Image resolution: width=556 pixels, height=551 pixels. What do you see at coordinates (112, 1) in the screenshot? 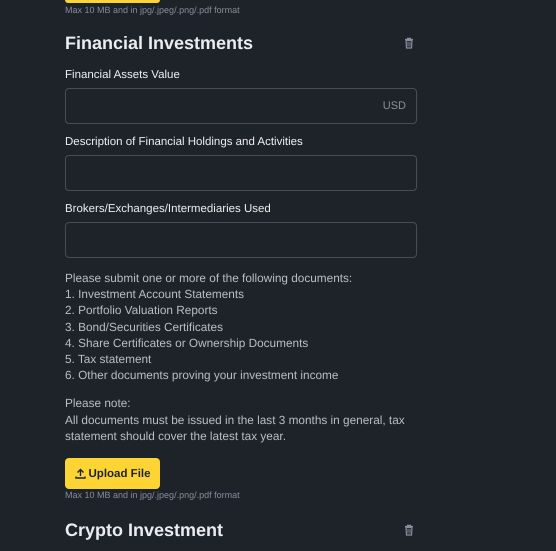
I see `upload-button` at bounding box center [112, 1].